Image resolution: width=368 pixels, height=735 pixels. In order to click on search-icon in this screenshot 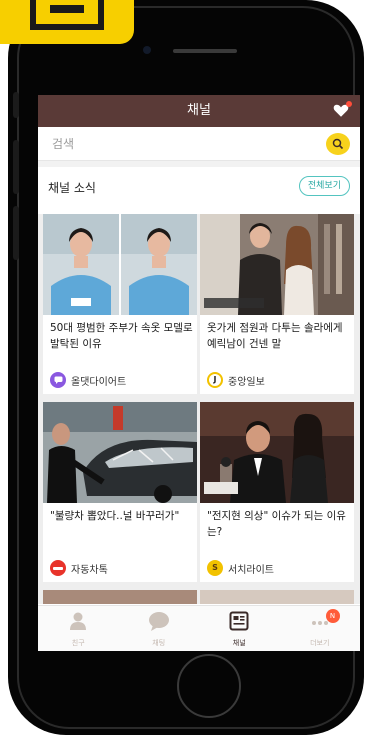, I will do `click(338, 144)`.